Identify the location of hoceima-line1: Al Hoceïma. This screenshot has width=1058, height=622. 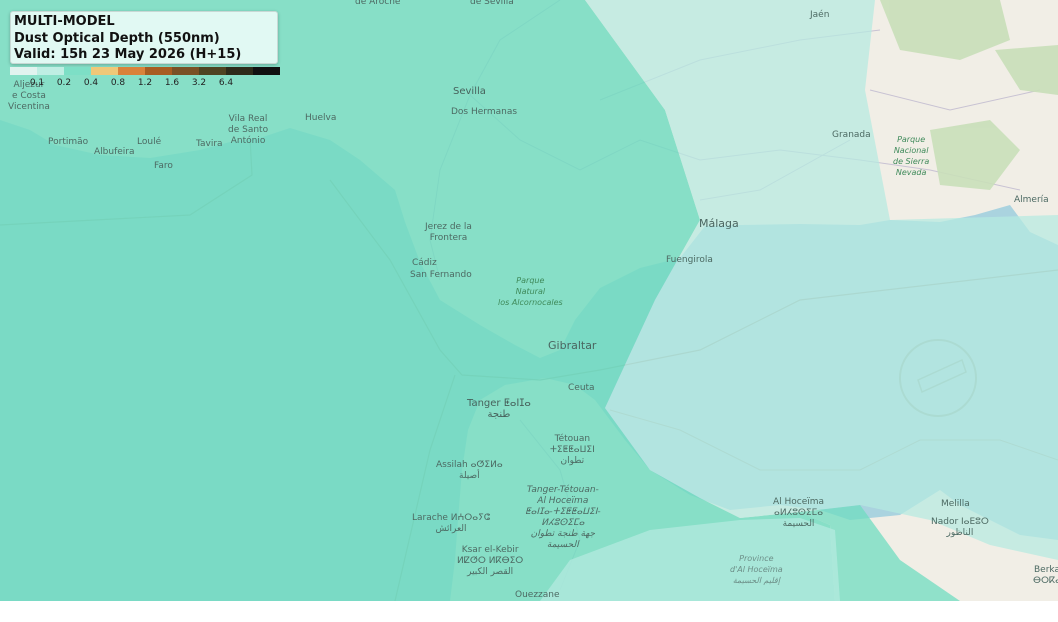
(799, 502).